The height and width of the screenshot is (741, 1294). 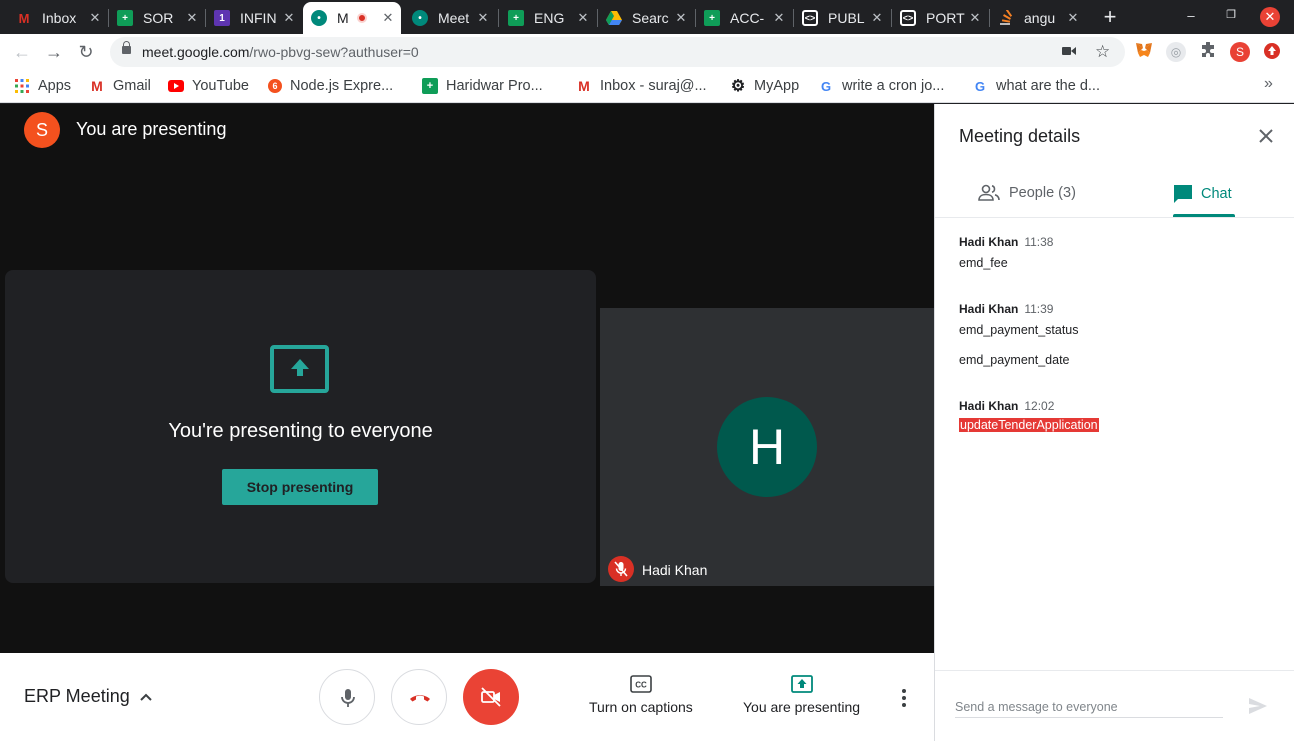 What do you see at coordinates (1029, 416) in the screenshot?
I see `chat-message-group: Hadi Khan 12:02 updateTenderApplication` at bounding box center [1029, 416].